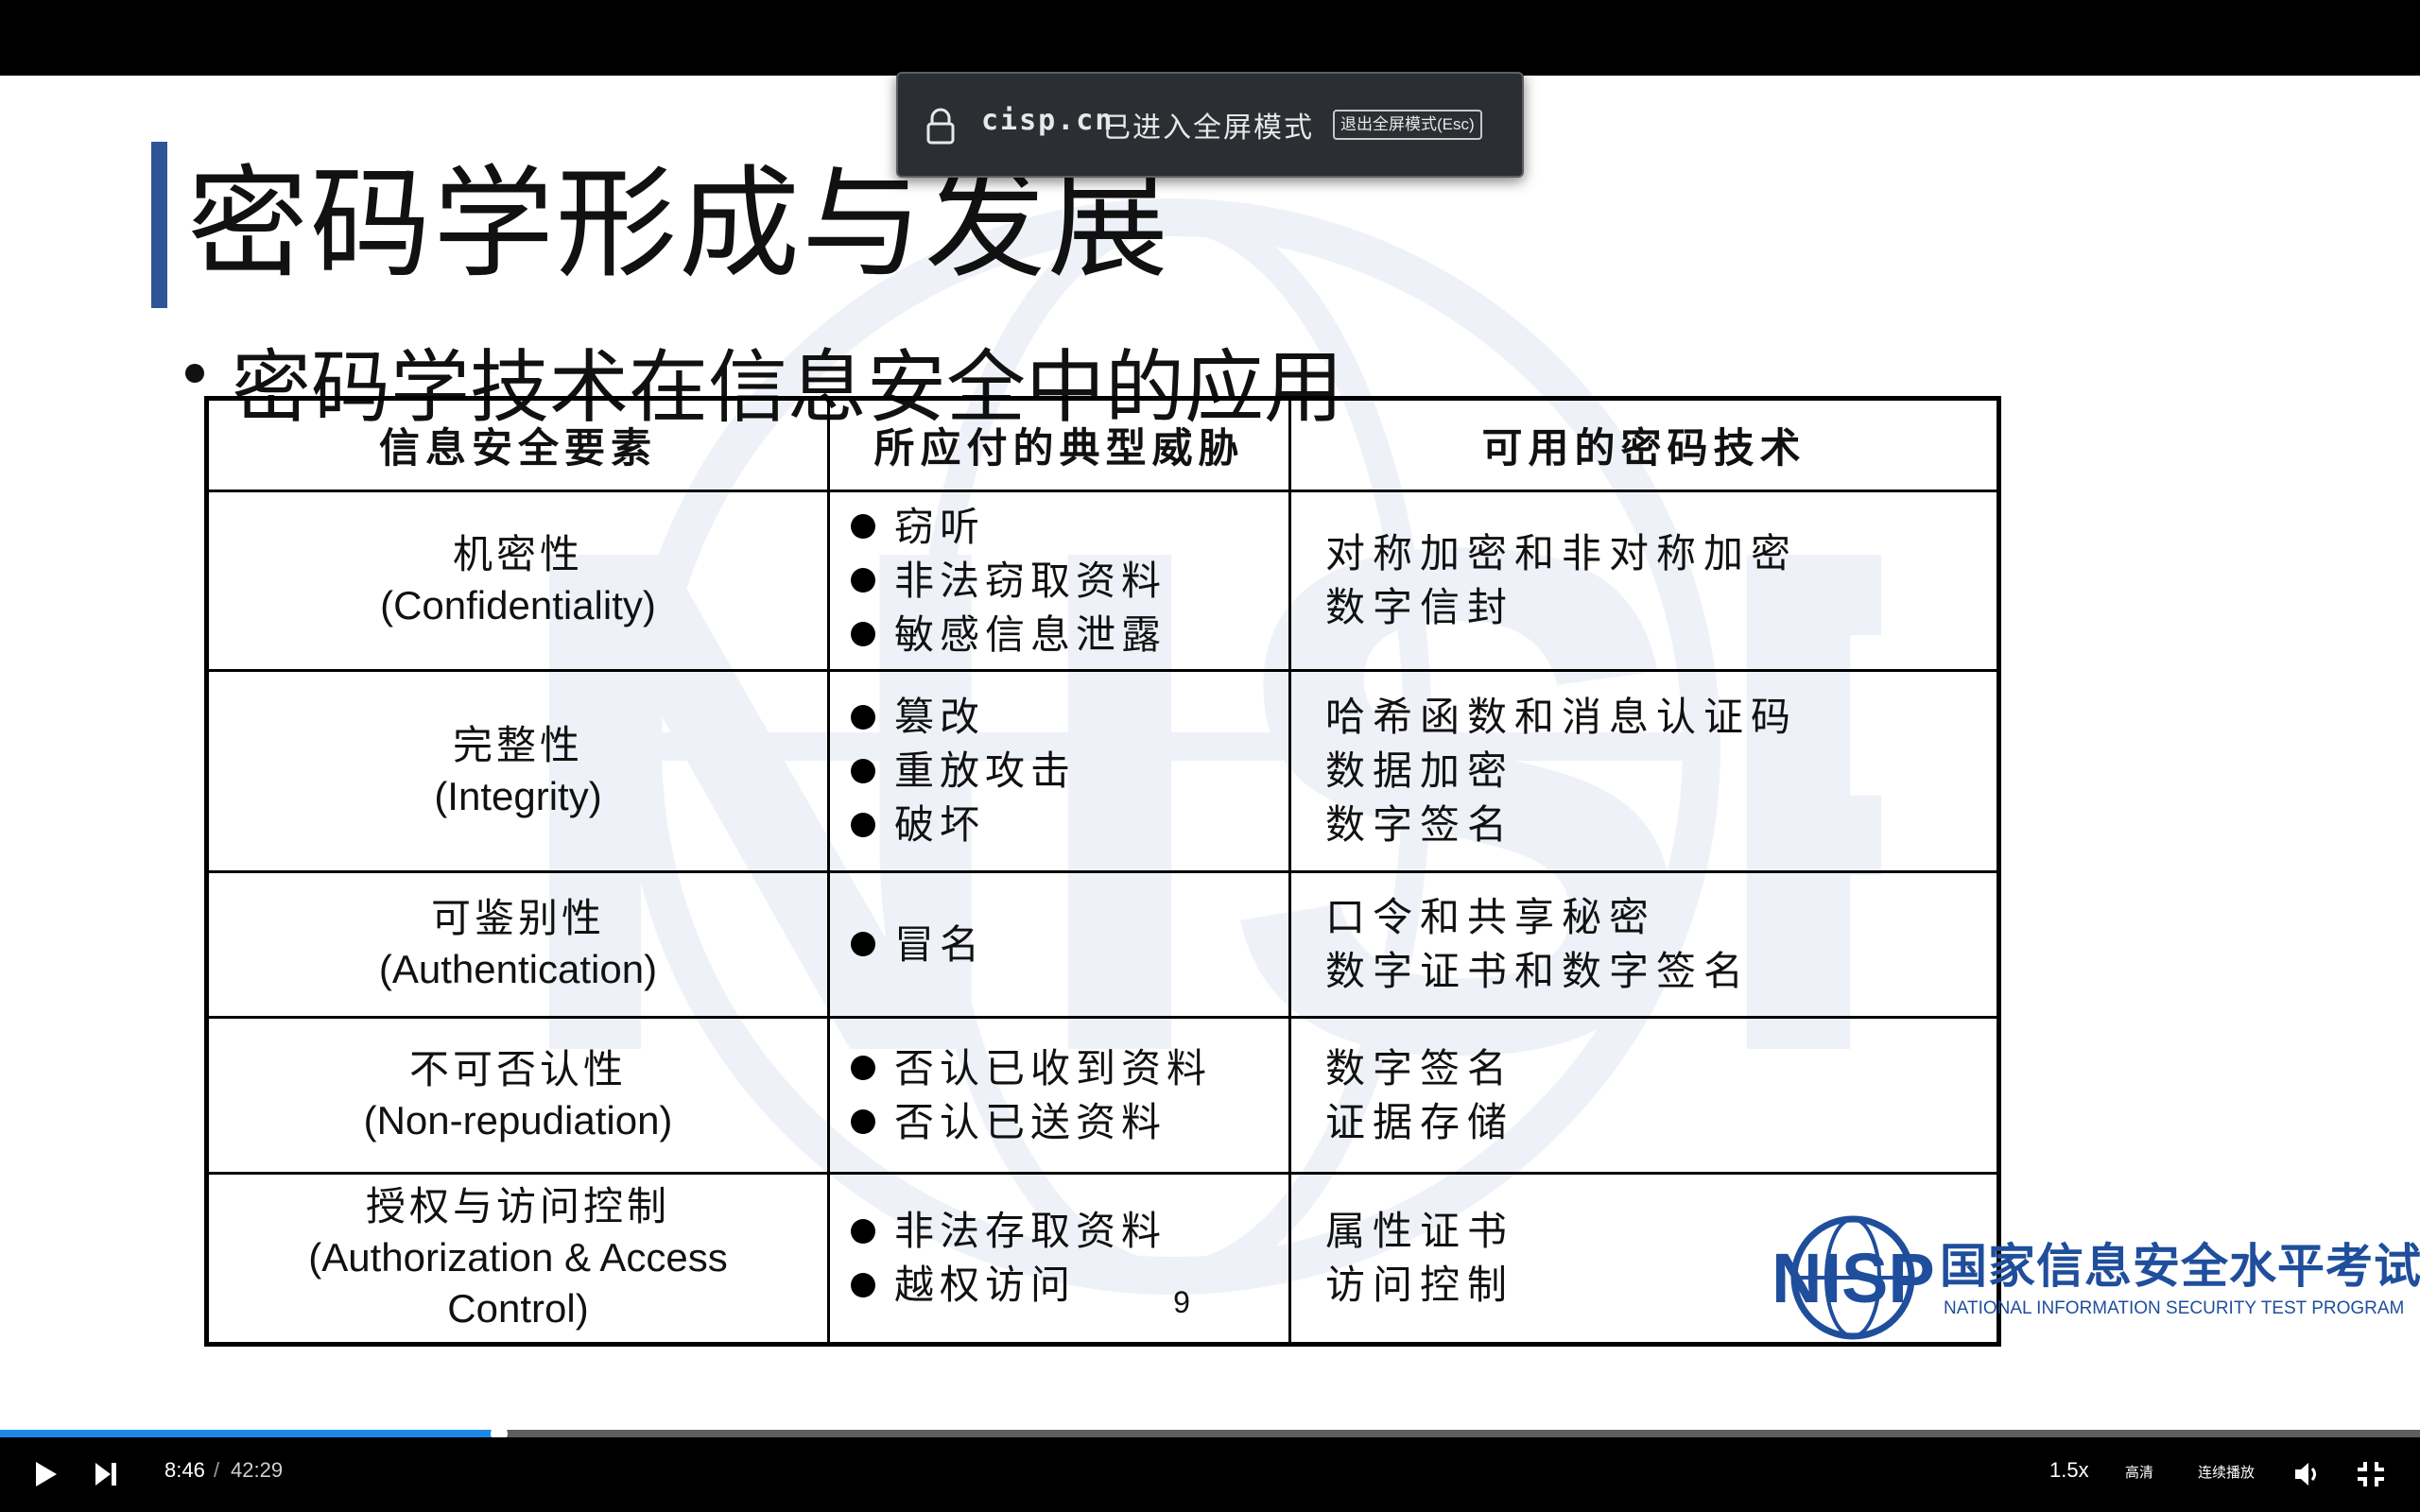 This screenshot has width=2420, height=1512. Describe the element at coordinates (1030, 580) in the screenshot. I see `threat-text: 非法窃取资料` at that location.